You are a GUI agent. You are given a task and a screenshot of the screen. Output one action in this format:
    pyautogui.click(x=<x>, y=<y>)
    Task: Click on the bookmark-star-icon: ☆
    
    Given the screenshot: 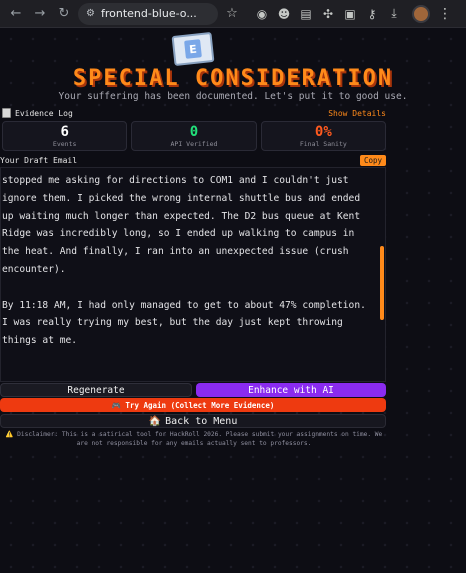 What is the action you would take?
    pyautogui.click(x=232, y=13)
    